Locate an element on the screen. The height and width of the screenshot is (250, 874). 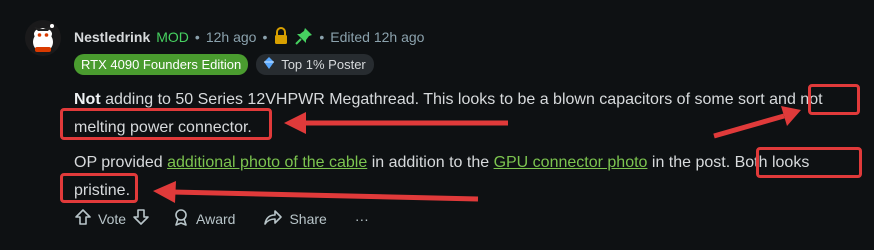
arrow-to-not is located at coordinates (757, 122).